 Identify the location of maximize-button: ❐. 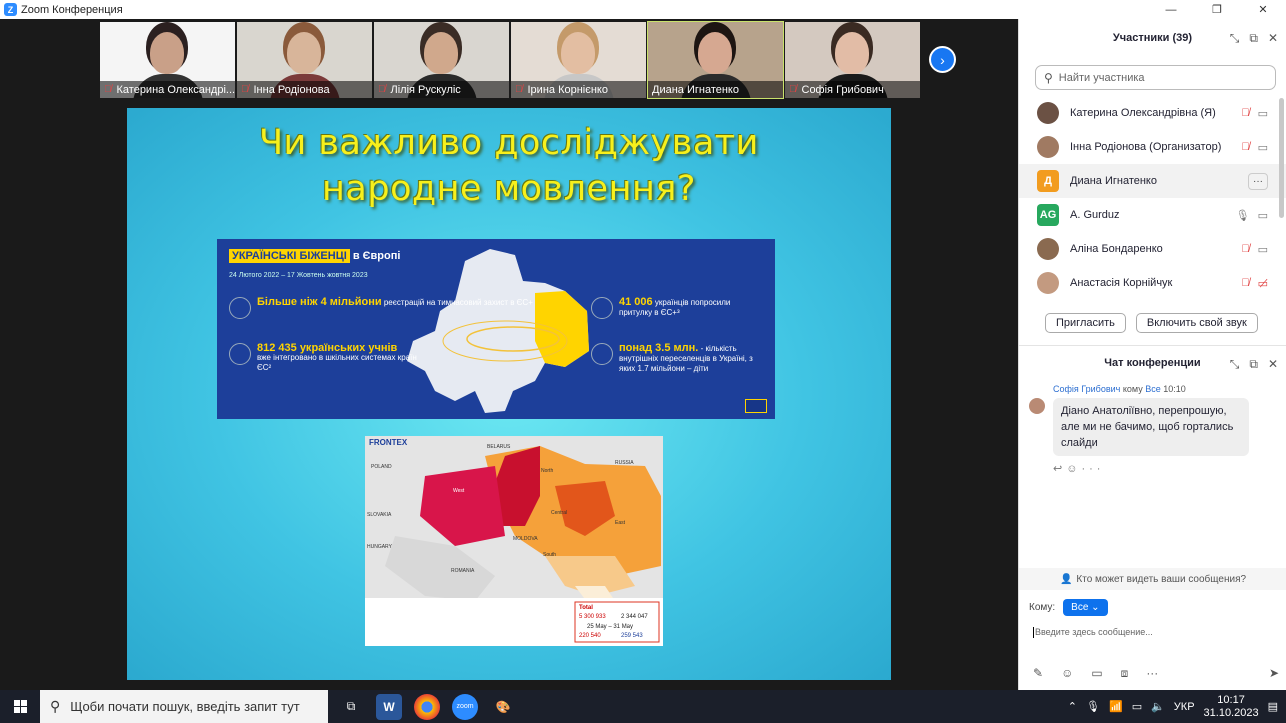
(1217, 9).